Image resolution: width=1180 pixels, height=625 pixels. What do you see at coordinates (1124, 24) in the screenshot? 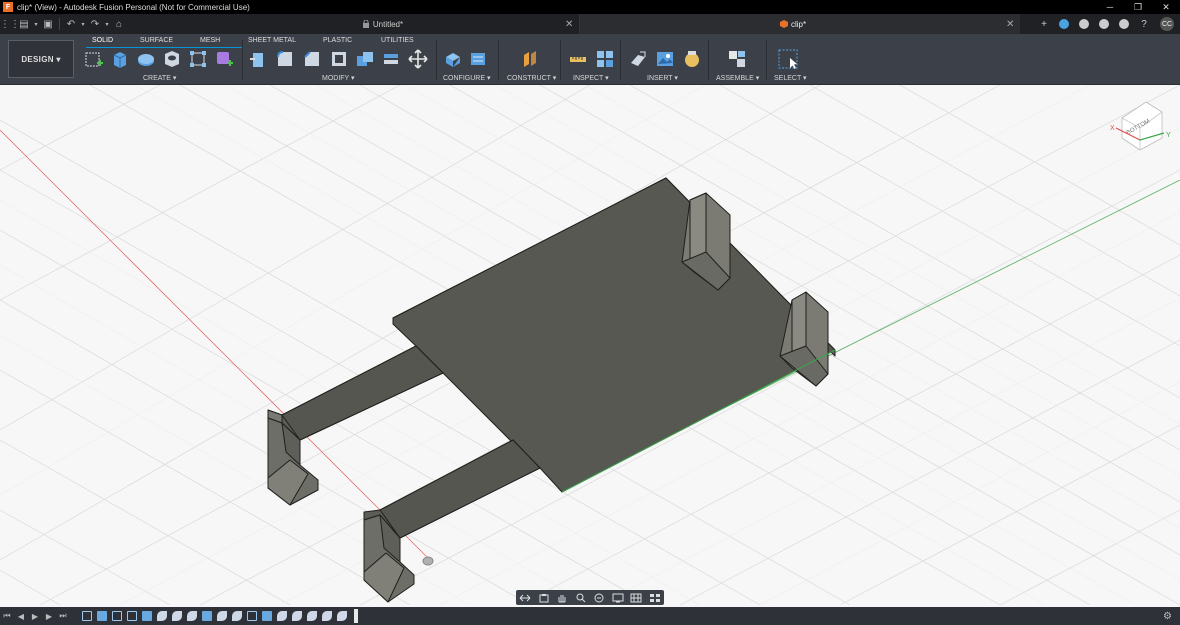
I see `notifications-icon` at bounding box center [1124, 24].